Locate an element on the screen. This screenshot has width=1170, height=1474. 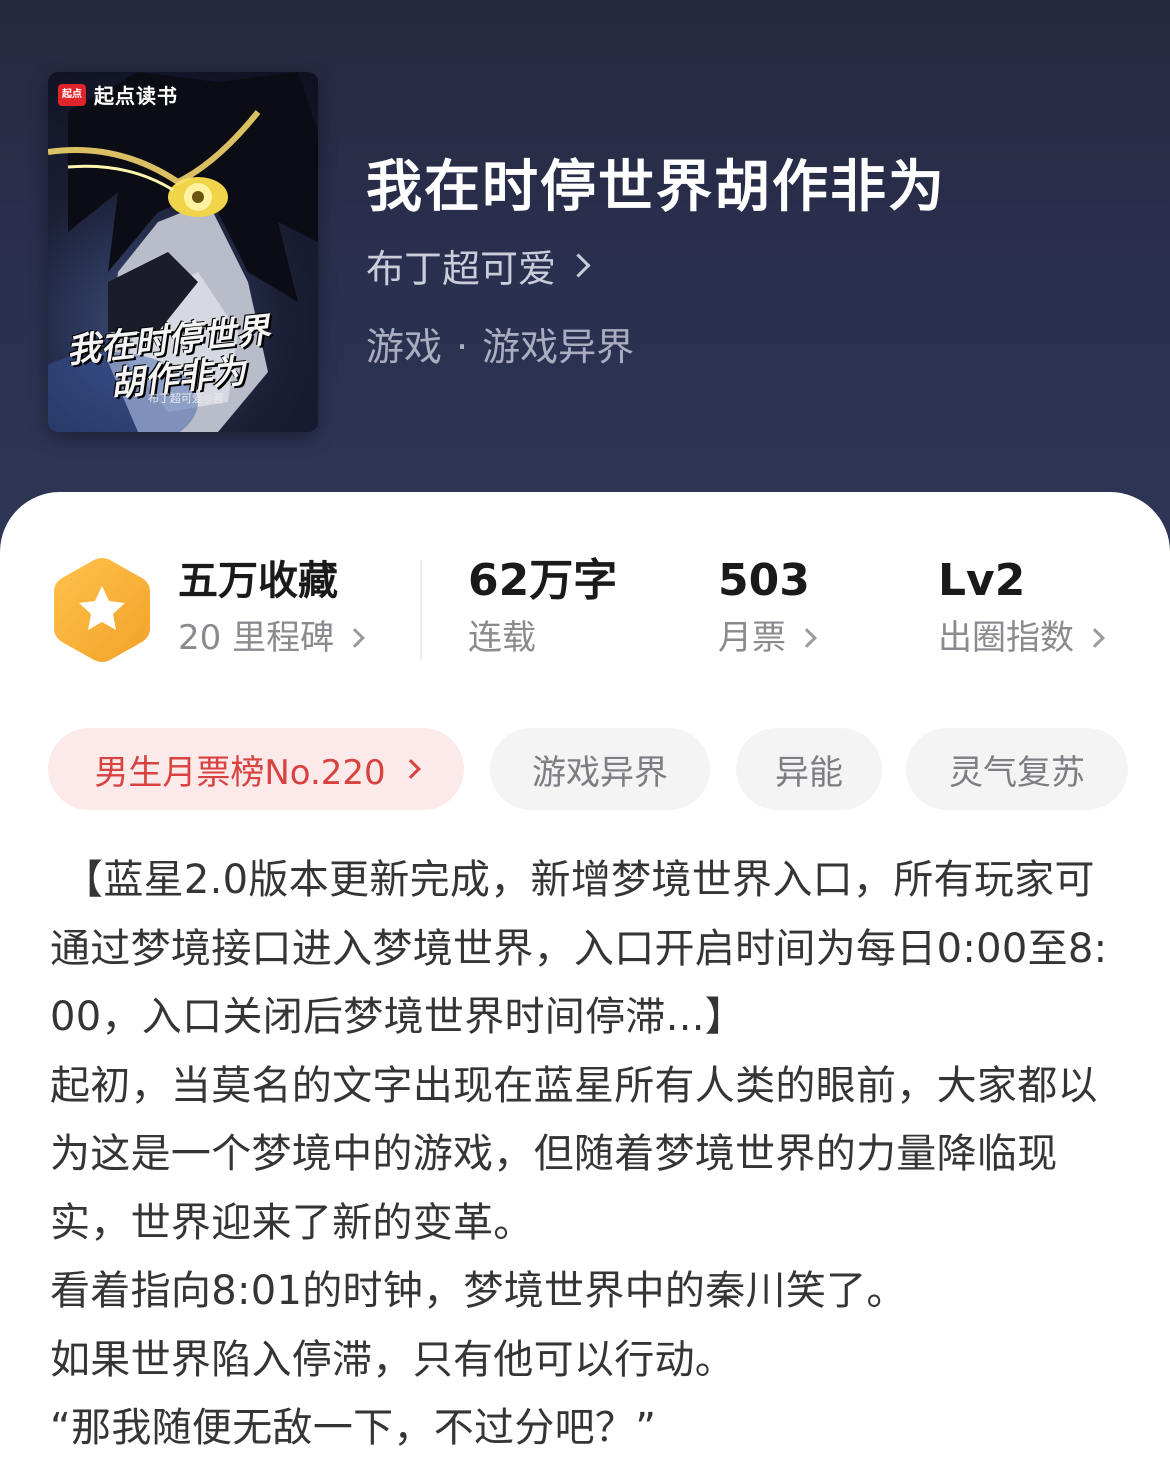
tag-spiritual-revival-label: 灵气复苏 is located at coordinates (1017, 772).